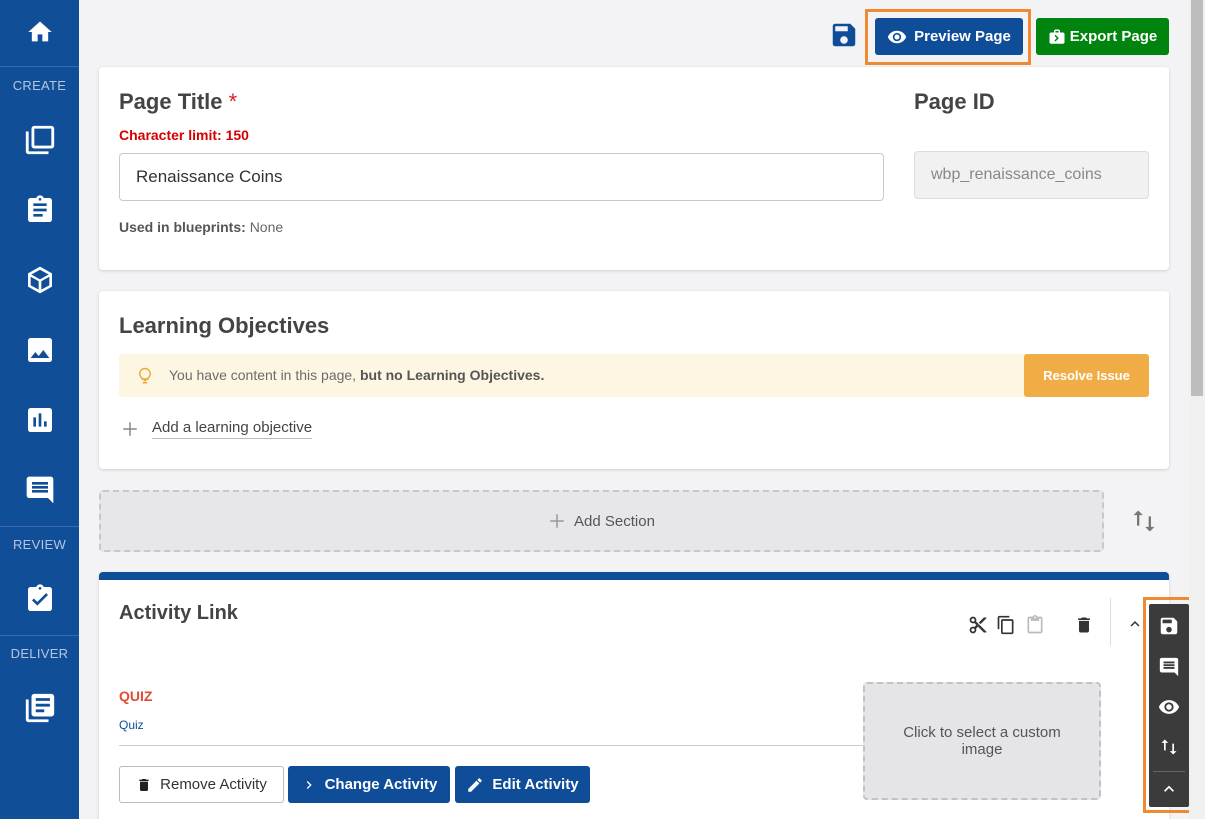 This screenshot has height=819, width=1205. I want to click on edit-activity-label: Edit Activity, so click(535, 784).